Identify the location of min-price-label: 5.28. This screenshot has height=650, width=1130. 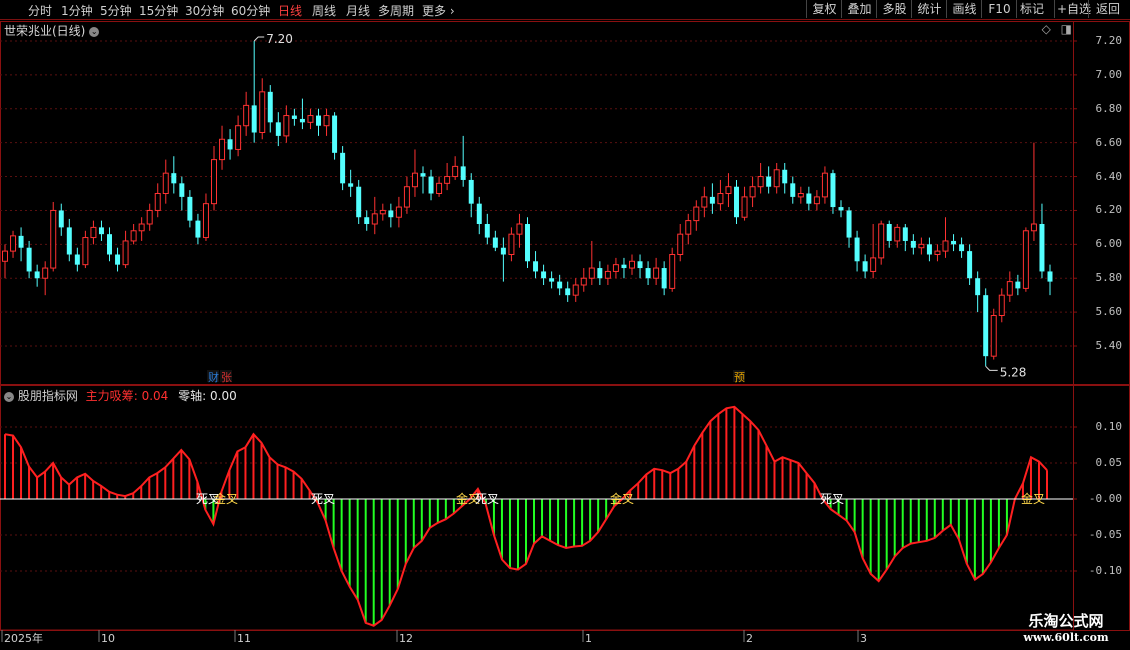
(1013, 372).